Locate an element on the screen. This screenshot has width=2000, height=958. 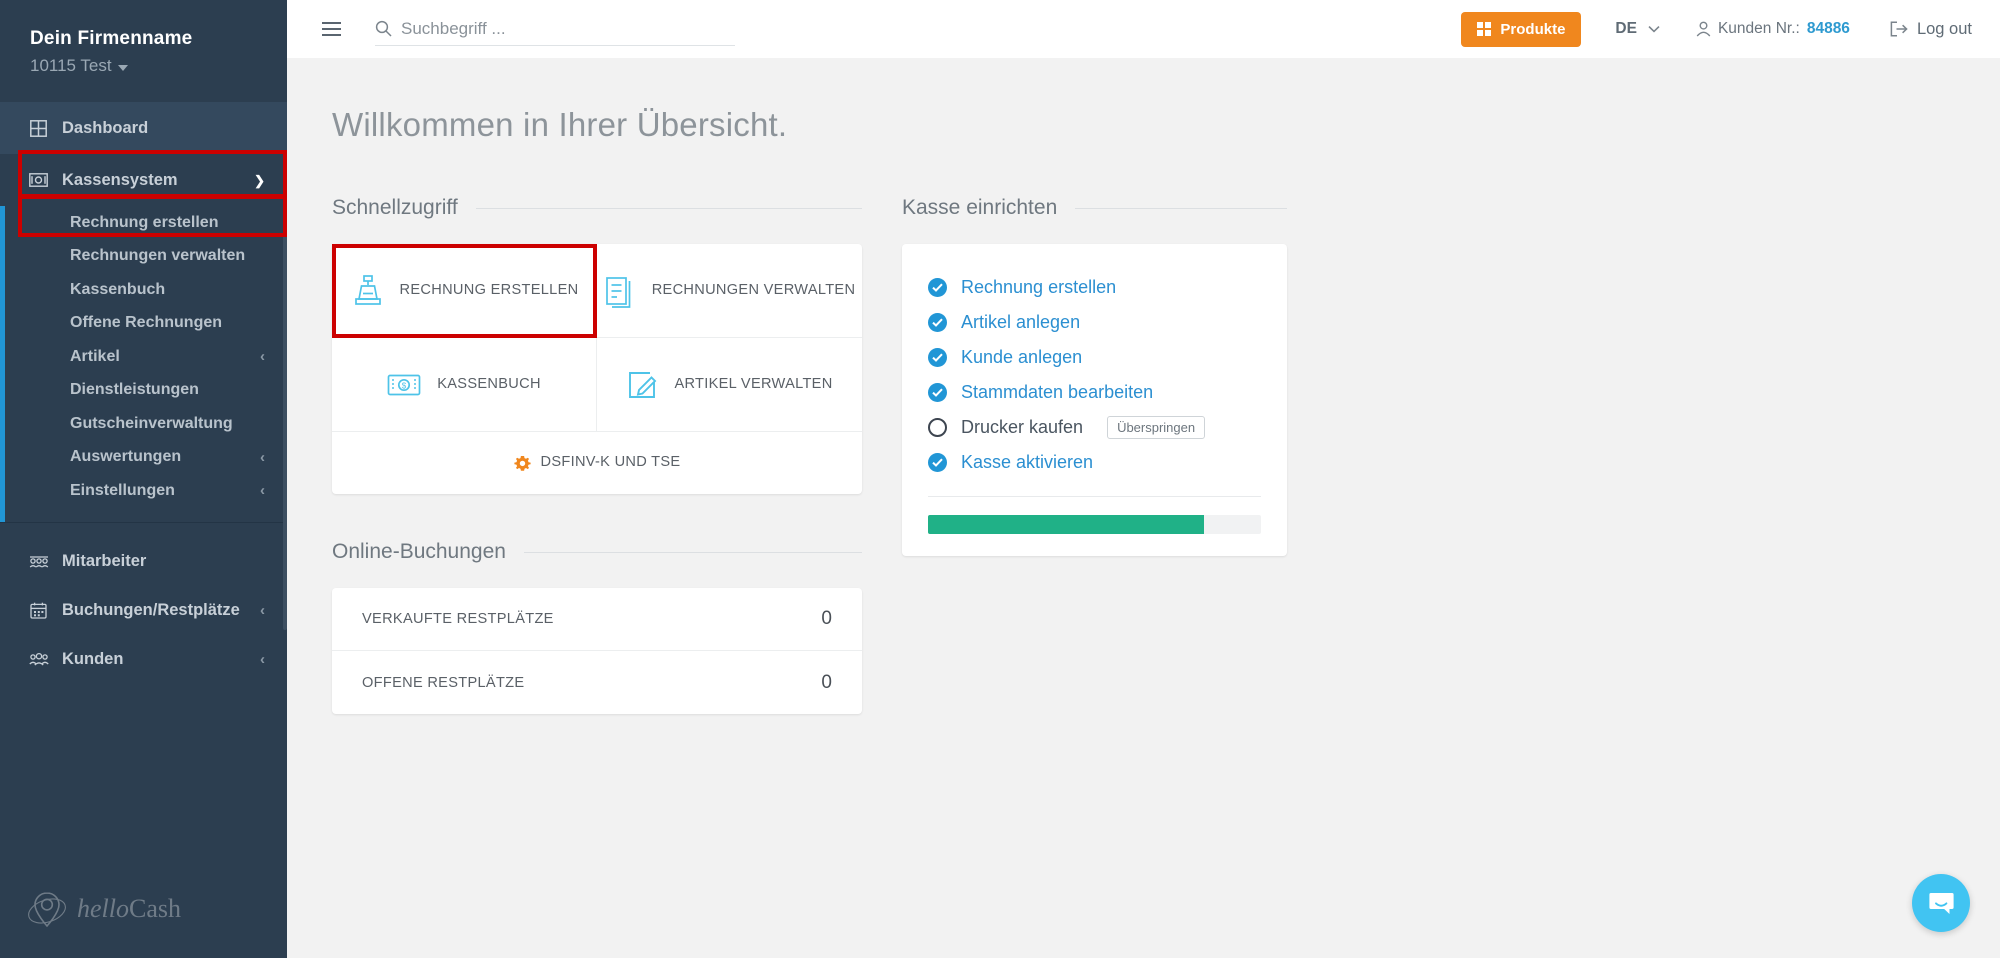
customer-number-value: 84886 is located at coordinates (1828, 28).